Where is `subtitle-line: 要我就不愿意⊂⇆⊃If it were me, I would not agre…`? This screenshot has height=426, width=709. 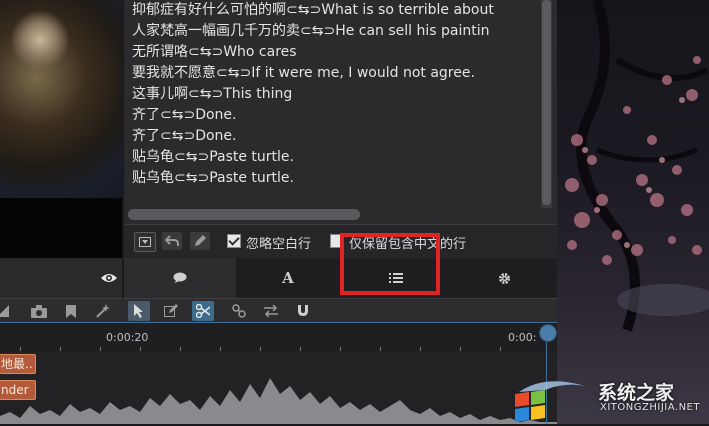 subtitle-line: 要我就不愿意⊂⇆⊃If it were me, I would not agre… is located at coordinates (303, 73).